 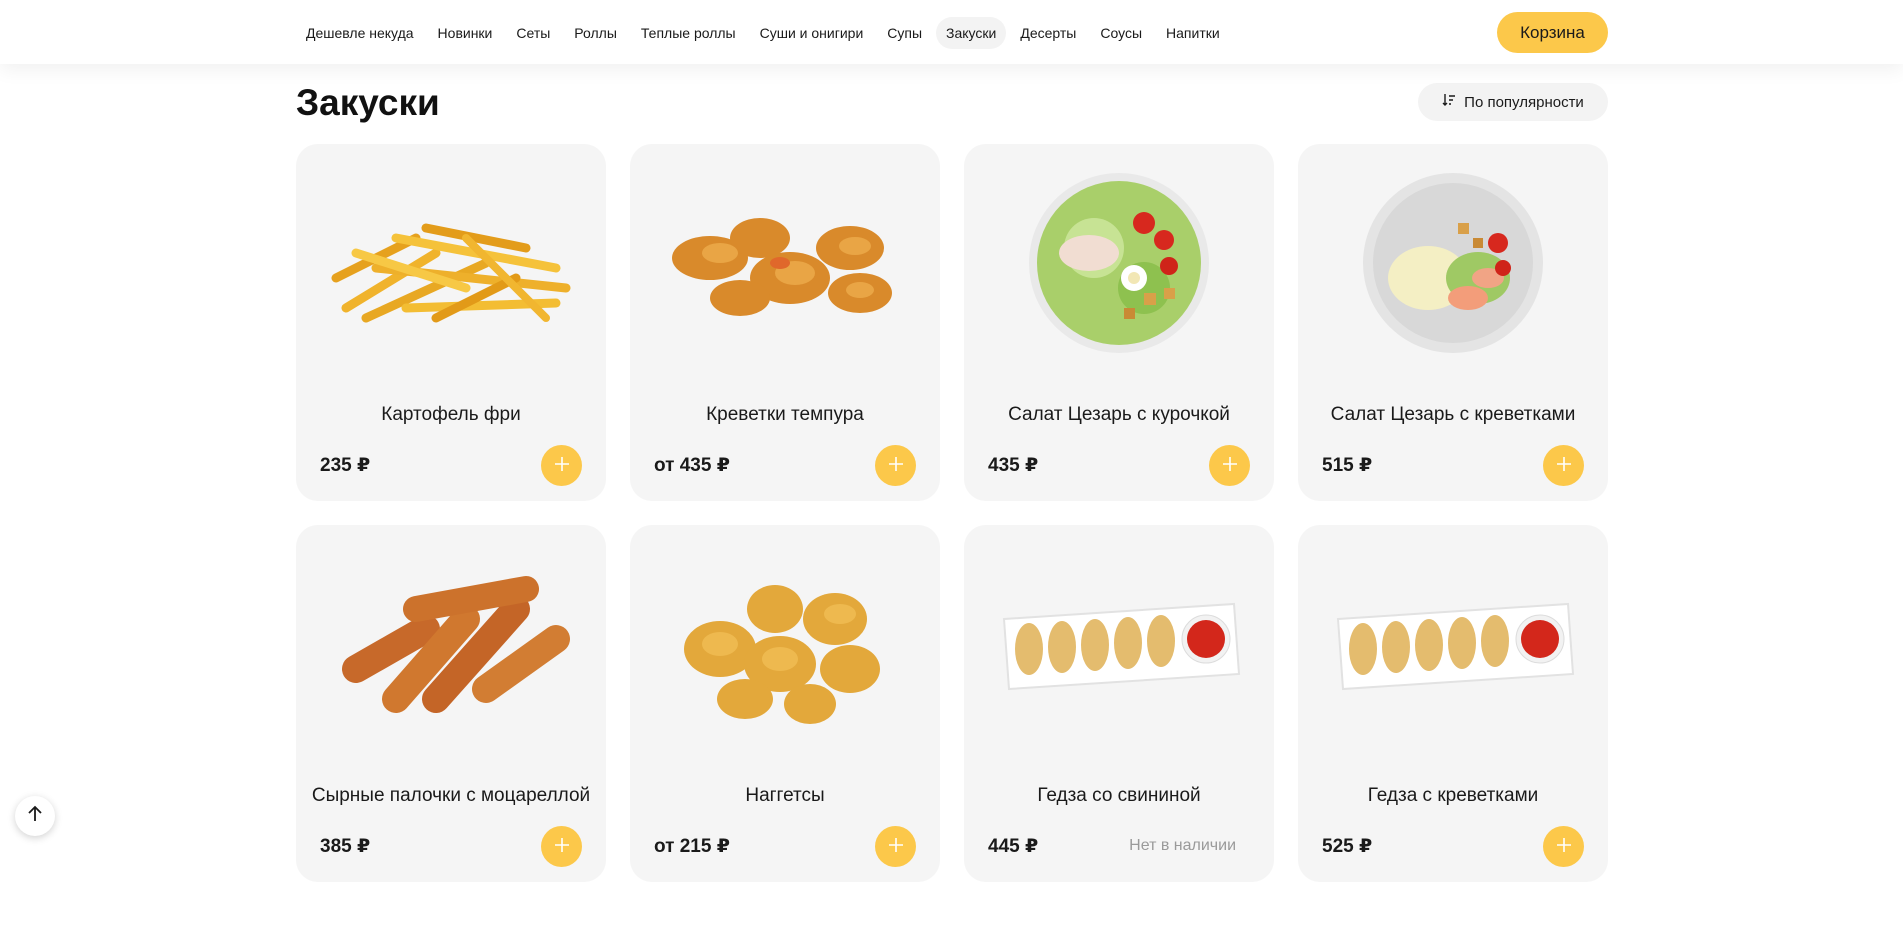 What do you see at coordinates (345, 846) in the screenshot?
I see `product-price: 385 ₽` at bounding box center [345, 846].